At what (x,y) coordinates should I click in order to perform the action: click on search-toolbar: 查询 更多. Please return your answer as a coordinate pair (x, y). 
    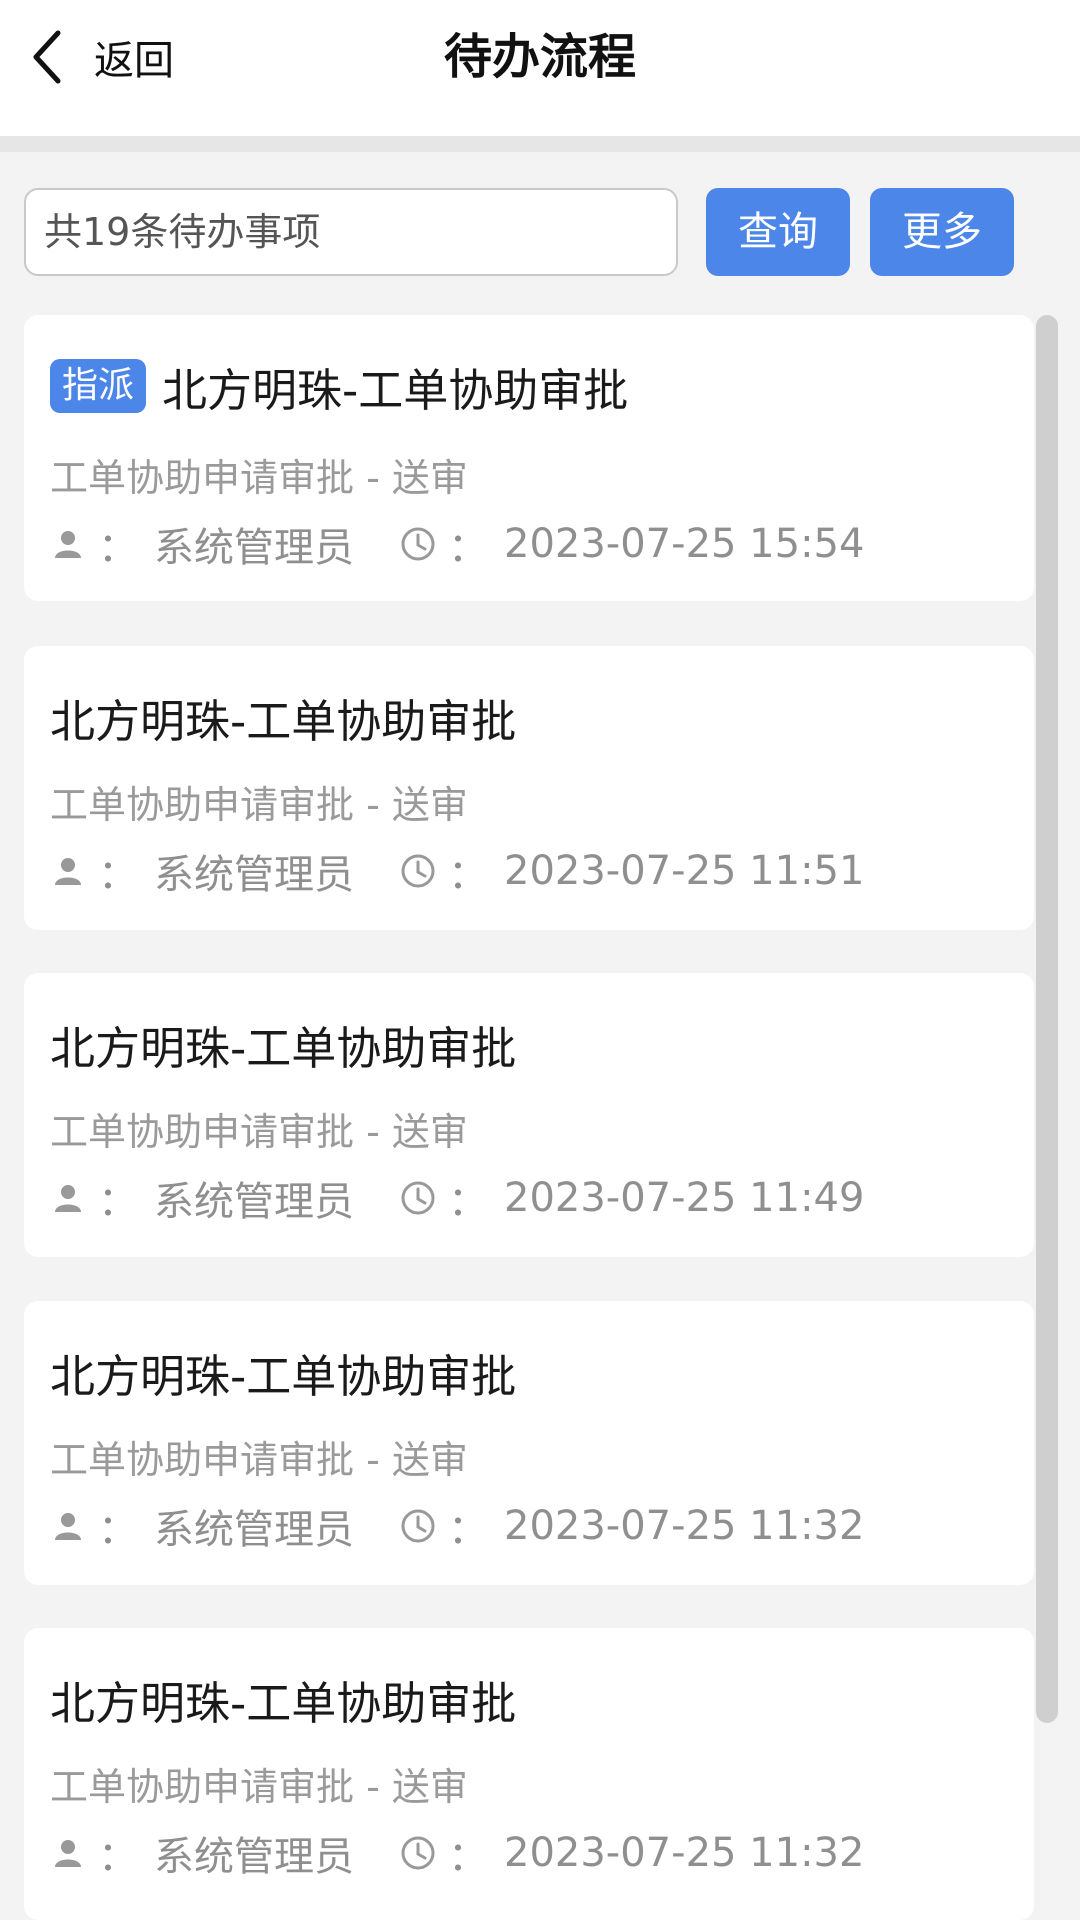
    Looking at the image, I should click on (540, 227).